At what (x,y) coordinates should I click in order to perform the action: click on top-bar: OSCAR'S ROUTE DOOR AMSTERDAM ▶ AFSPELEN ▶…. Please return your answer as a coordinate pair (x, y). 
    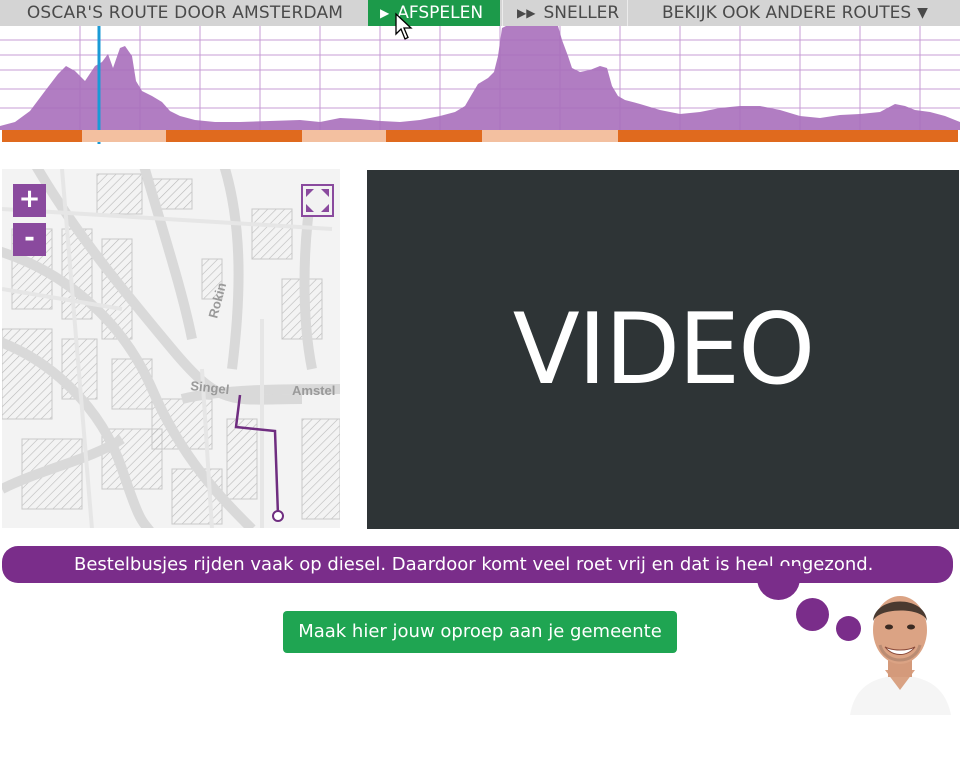
    Looking at the image, I should click on (480, 13).